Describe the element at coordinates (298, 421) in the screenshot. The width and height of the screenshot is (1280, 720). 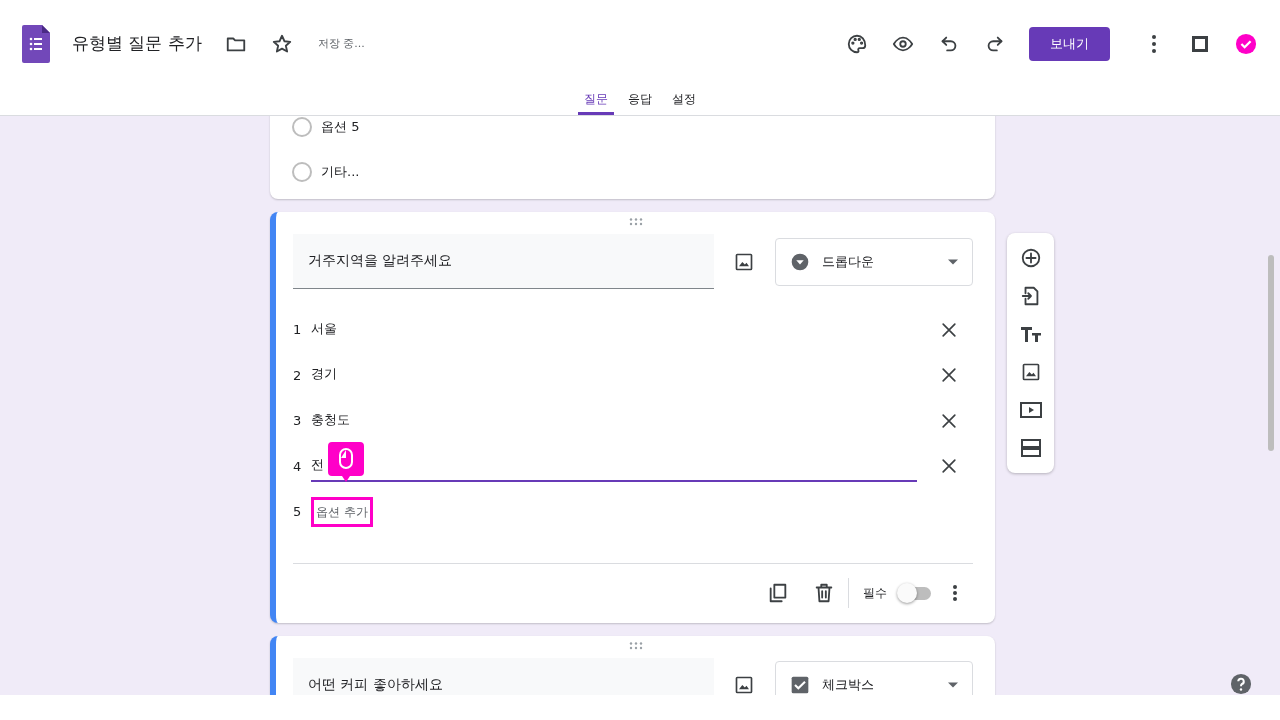
I see `option-number: 3` at that location.